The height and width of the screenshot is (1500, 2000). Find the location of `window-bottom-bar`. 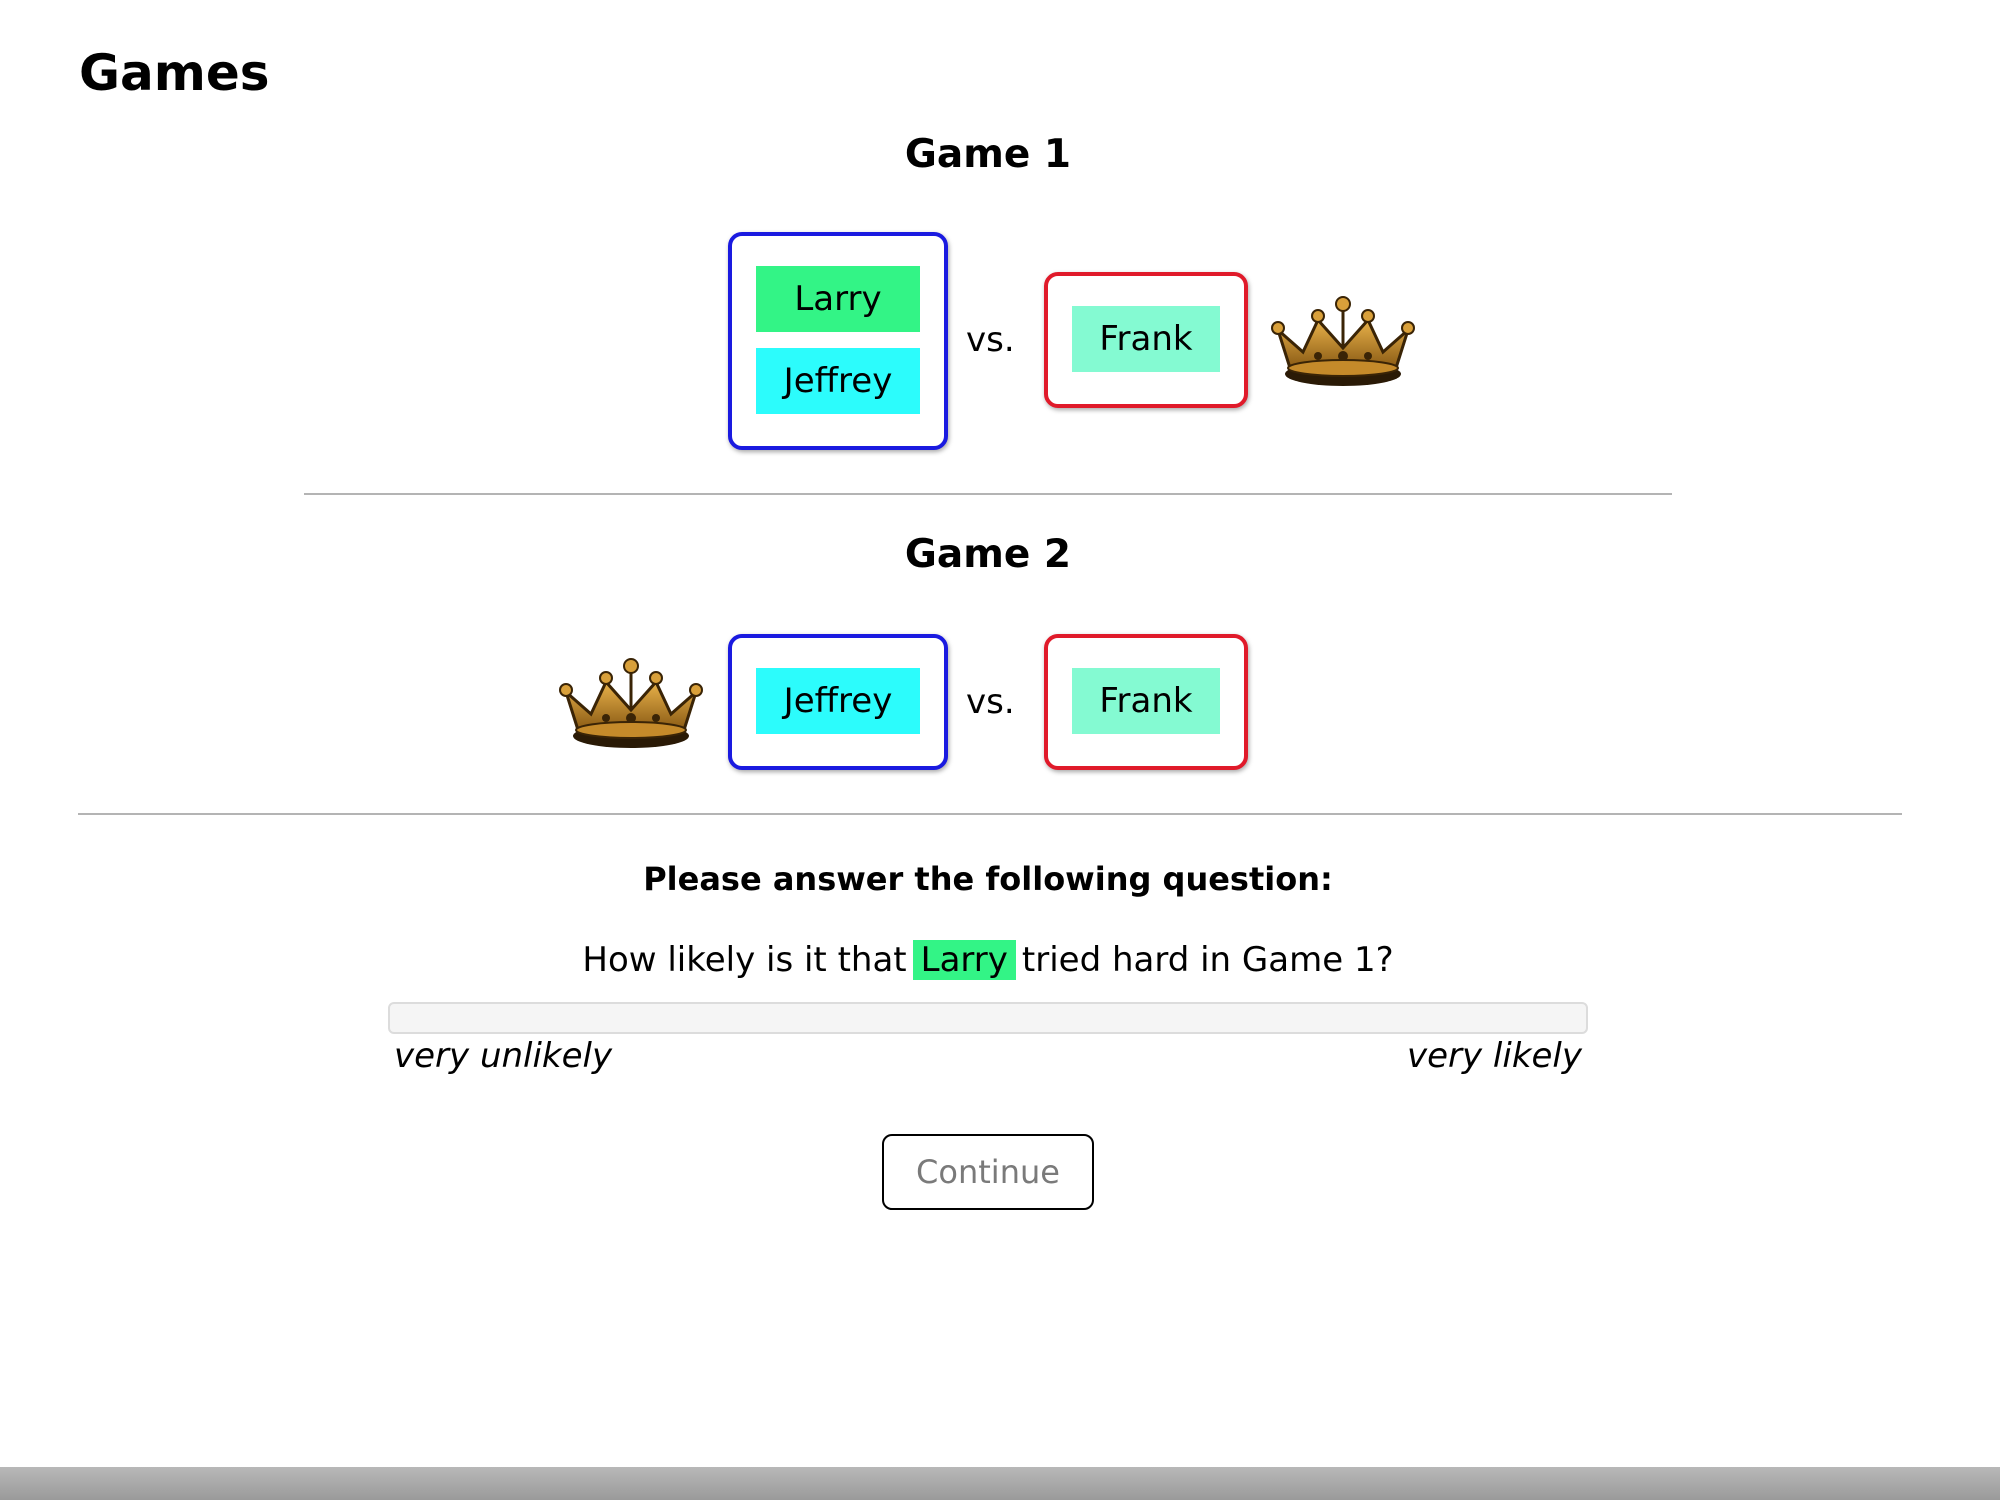

window-bottom-bar is located at coordinates (1000, 1483).